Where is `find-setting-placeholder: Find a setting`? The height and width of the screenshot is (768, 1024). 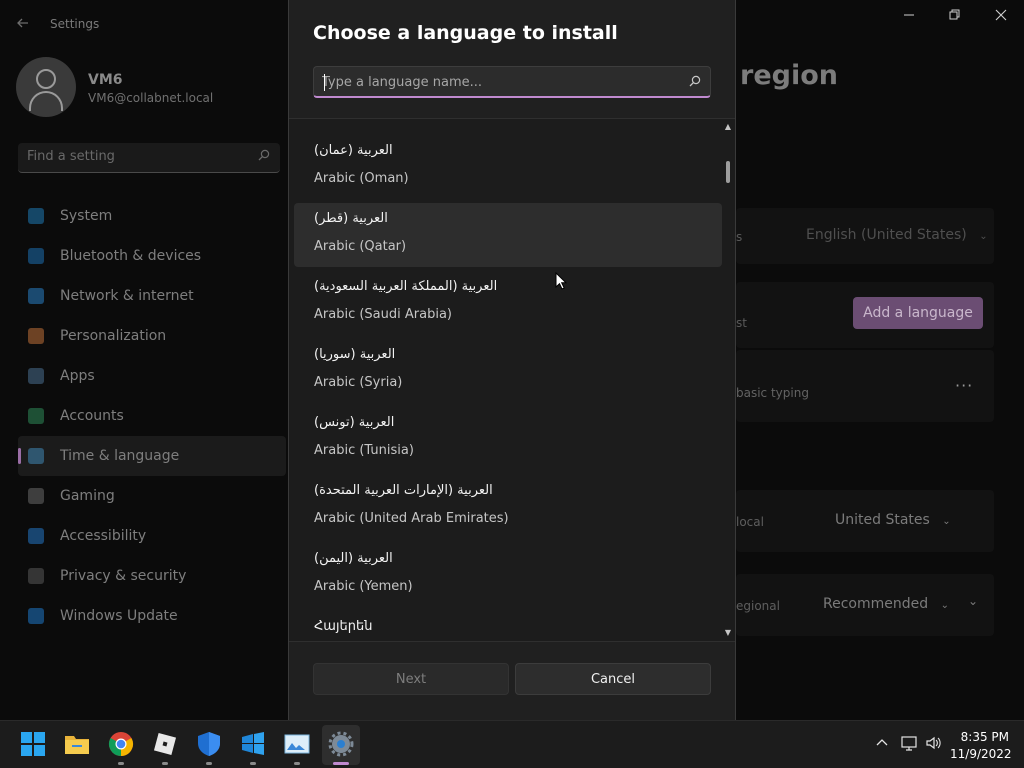 find-setting-placeholder: Find a setting is located at coordinates (71, 156).